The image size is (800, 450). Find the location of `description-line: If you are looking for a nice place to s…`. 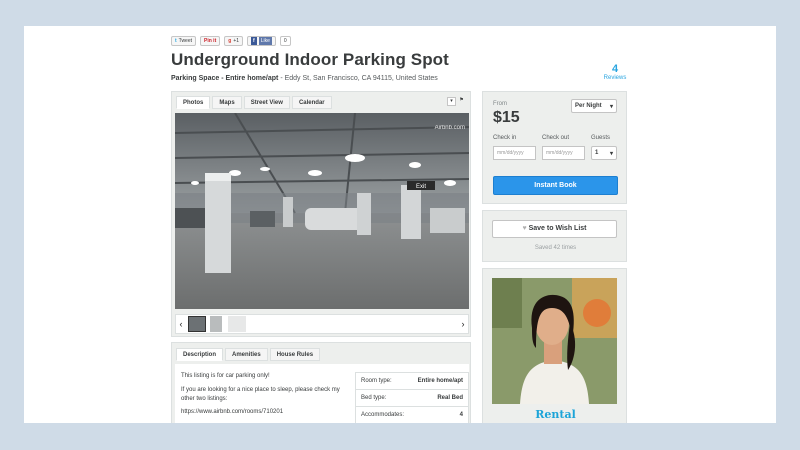

description-line: If you are looking for a nice place to s… is located at coordinates (260, 394).